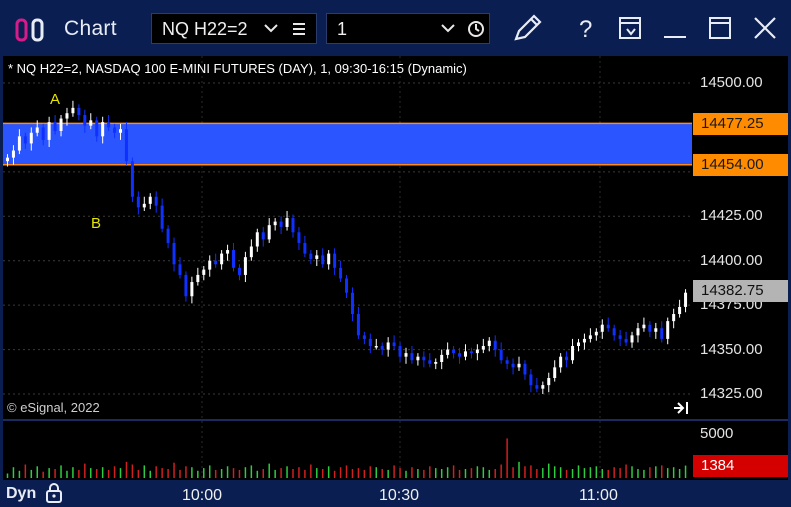 The height and width of the screenshot is (507, 791). What do you see at coordinates (96, 223) in the screenshot?
I see `zone-label-b: B` at bounding box center [96, 223].